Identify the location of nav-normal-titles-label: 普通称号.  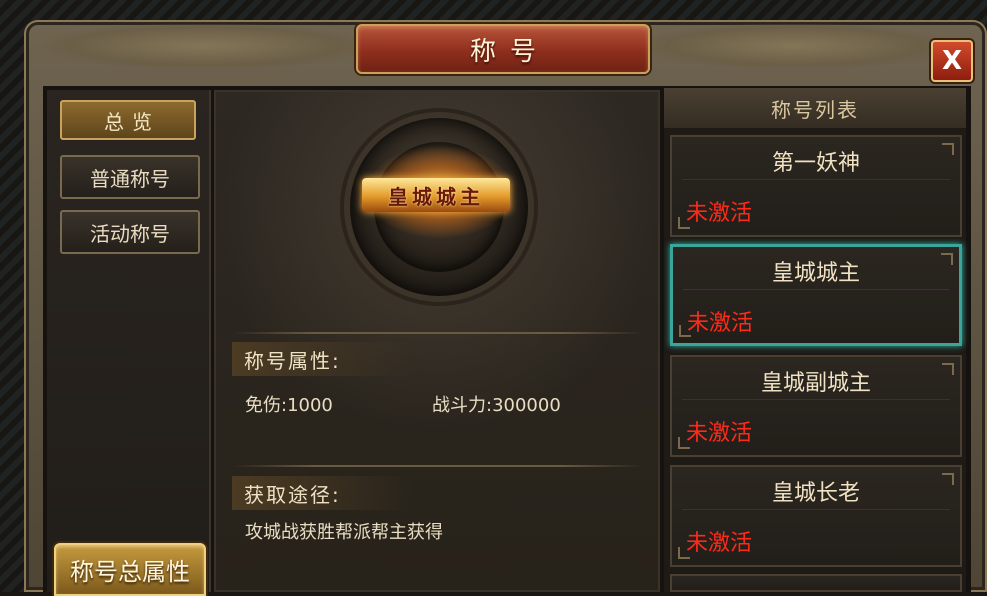
(130, 178).